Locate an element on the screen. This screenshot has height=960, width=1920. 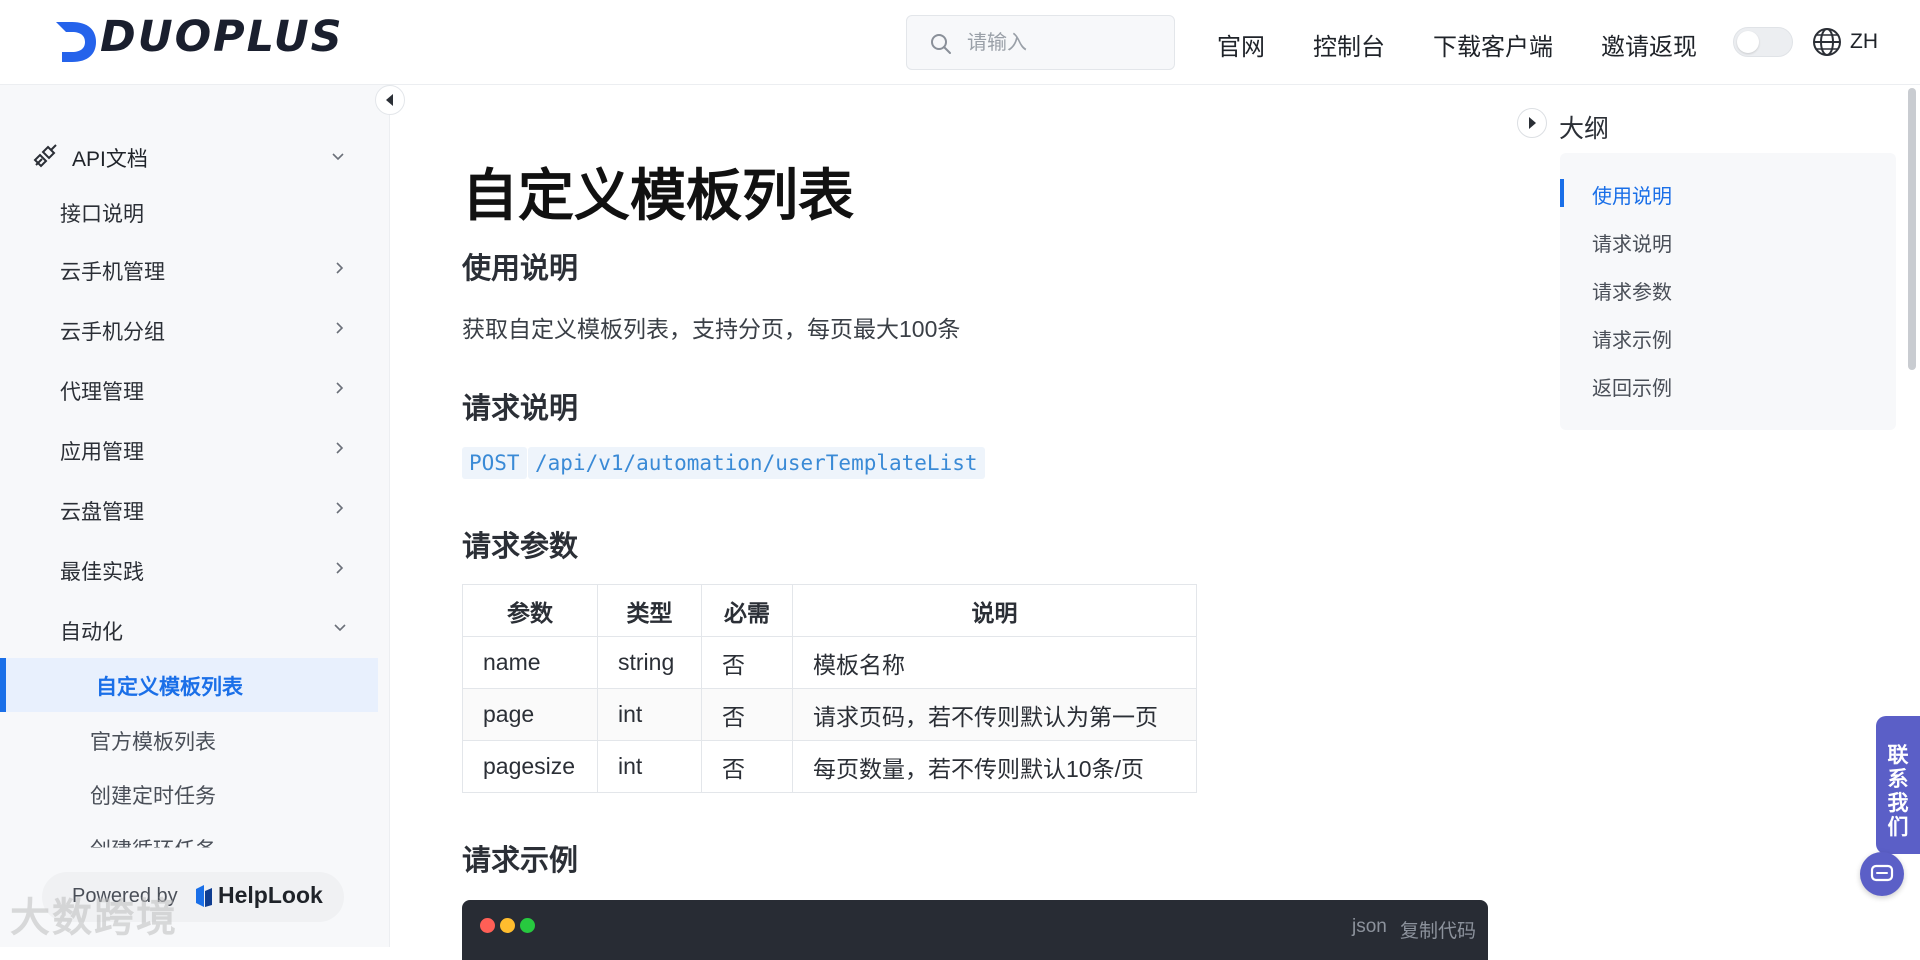
table-cell: 模板名称 is located at coordinates (994, 662).